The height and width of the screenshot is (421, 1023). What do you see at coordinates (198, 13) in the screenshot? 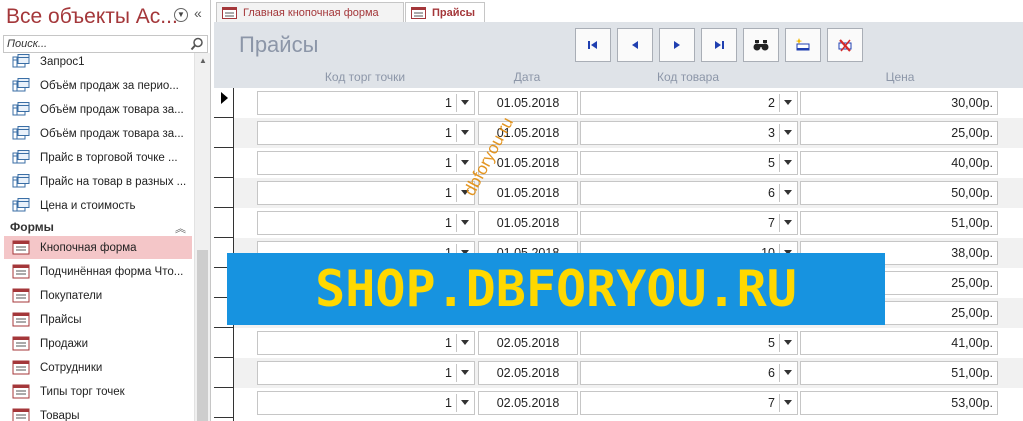
I see `nav-collapse-icon: «` at bounding box center [198, 13].